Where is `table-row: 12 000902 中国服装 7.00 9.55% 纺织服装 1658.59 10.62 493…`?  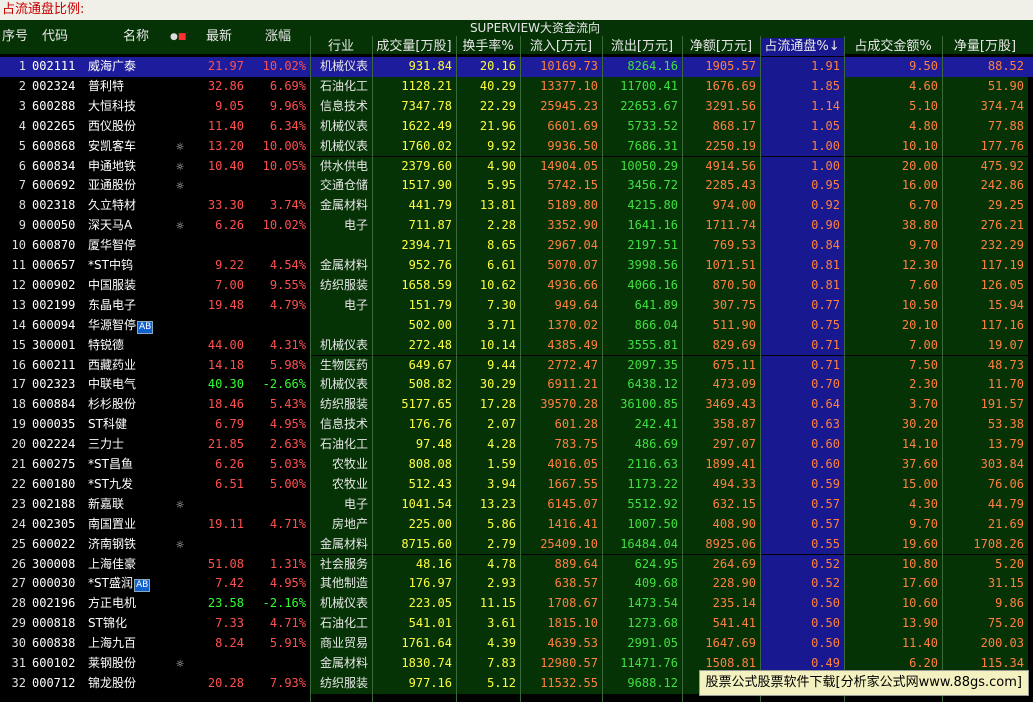 table-row: 12 000902 中国服装 7.00 9.55% 纺织服装 1658.59 10.62 493… is located at coordinates (516, 285).